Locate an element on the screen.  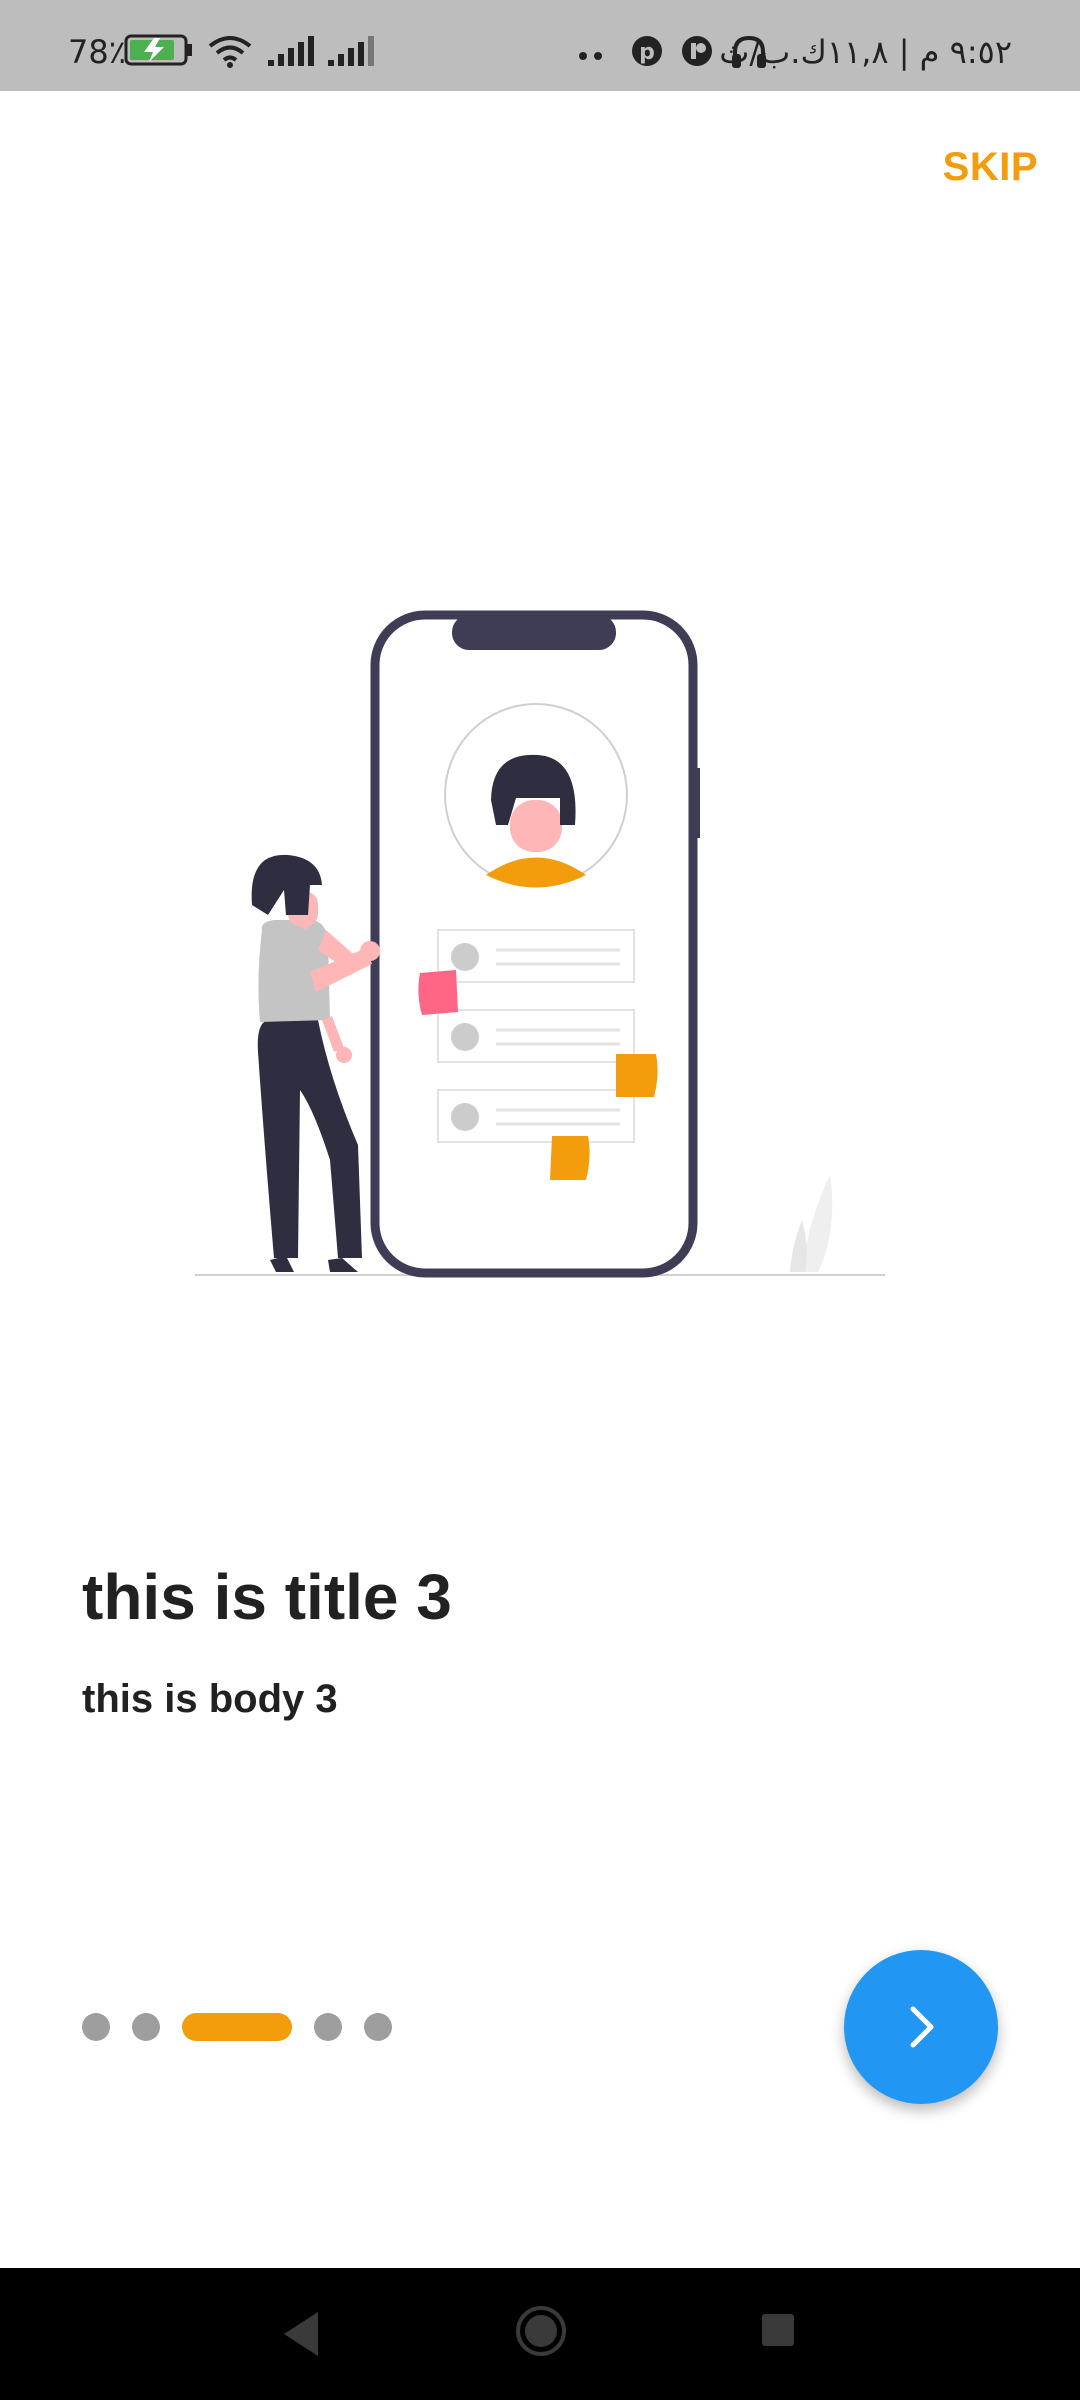
chevron-right-icon is located at coordinates (922, 2027).